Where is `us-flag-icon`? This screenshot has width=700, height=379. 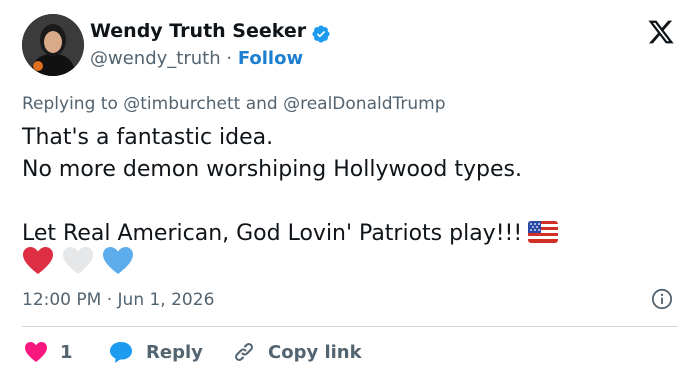
us-flag-icon is located at coordinates (543, 232).